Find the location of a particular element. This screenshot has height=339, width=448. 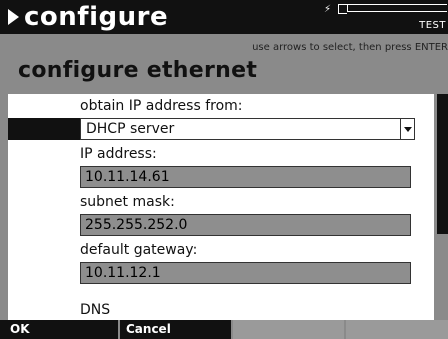

battery-icon is located at coordinates (342, 9).